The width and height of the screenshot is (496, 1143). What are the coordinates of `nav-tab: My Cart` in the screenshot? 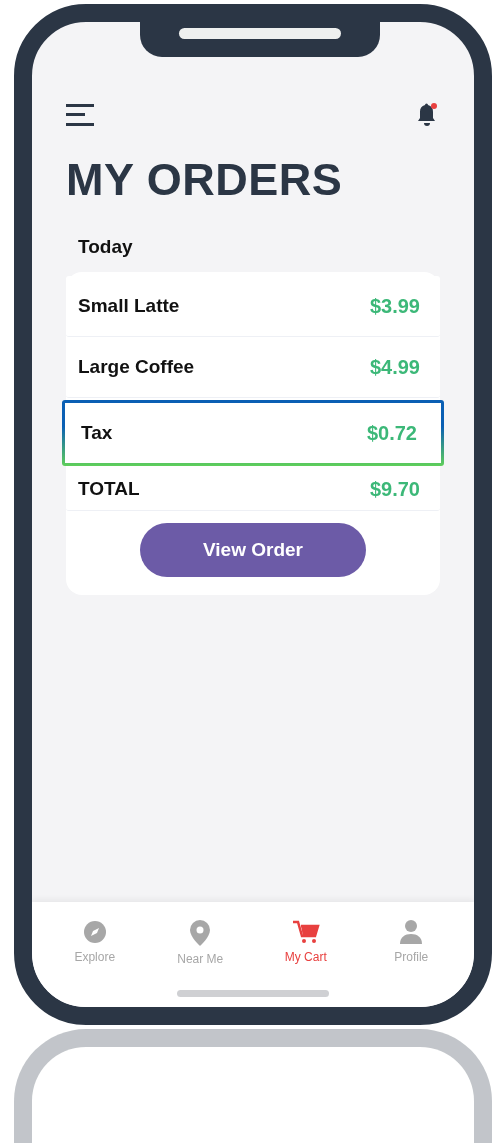 It's located at (305, 943).